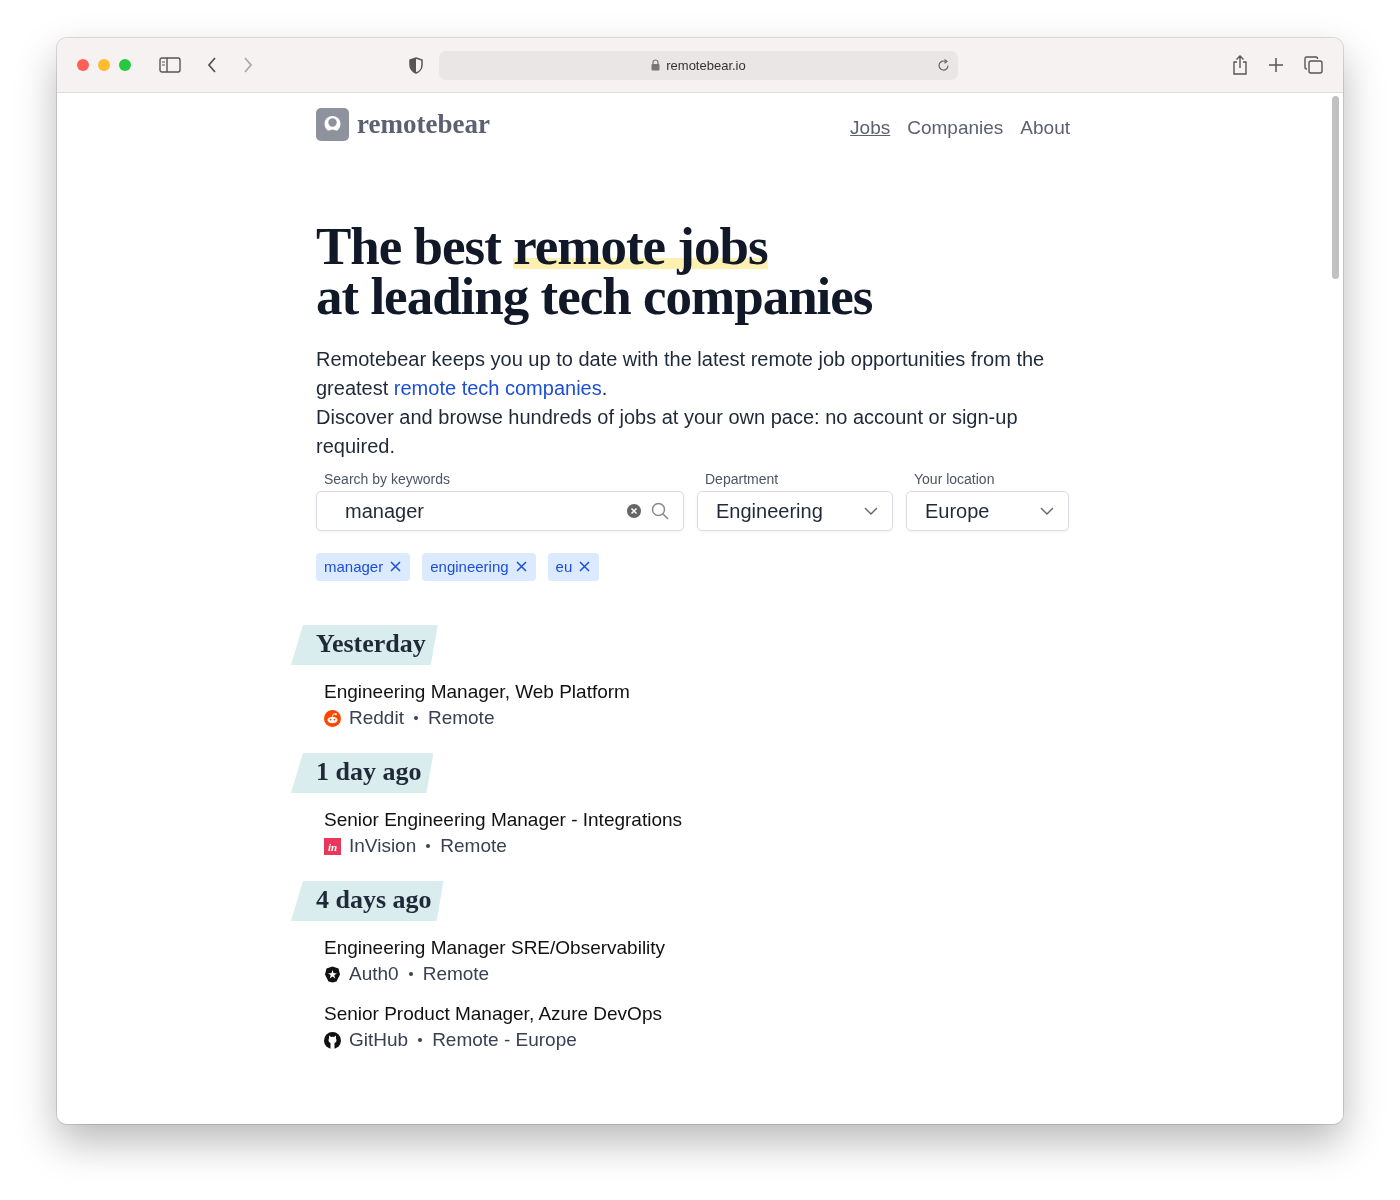 This screenshot has height=1200, width=1400. What do you see at coordinates (497, 388) in the screenshot?
I see `companies-link: remote tech companies` at bounding box center [497, 388].